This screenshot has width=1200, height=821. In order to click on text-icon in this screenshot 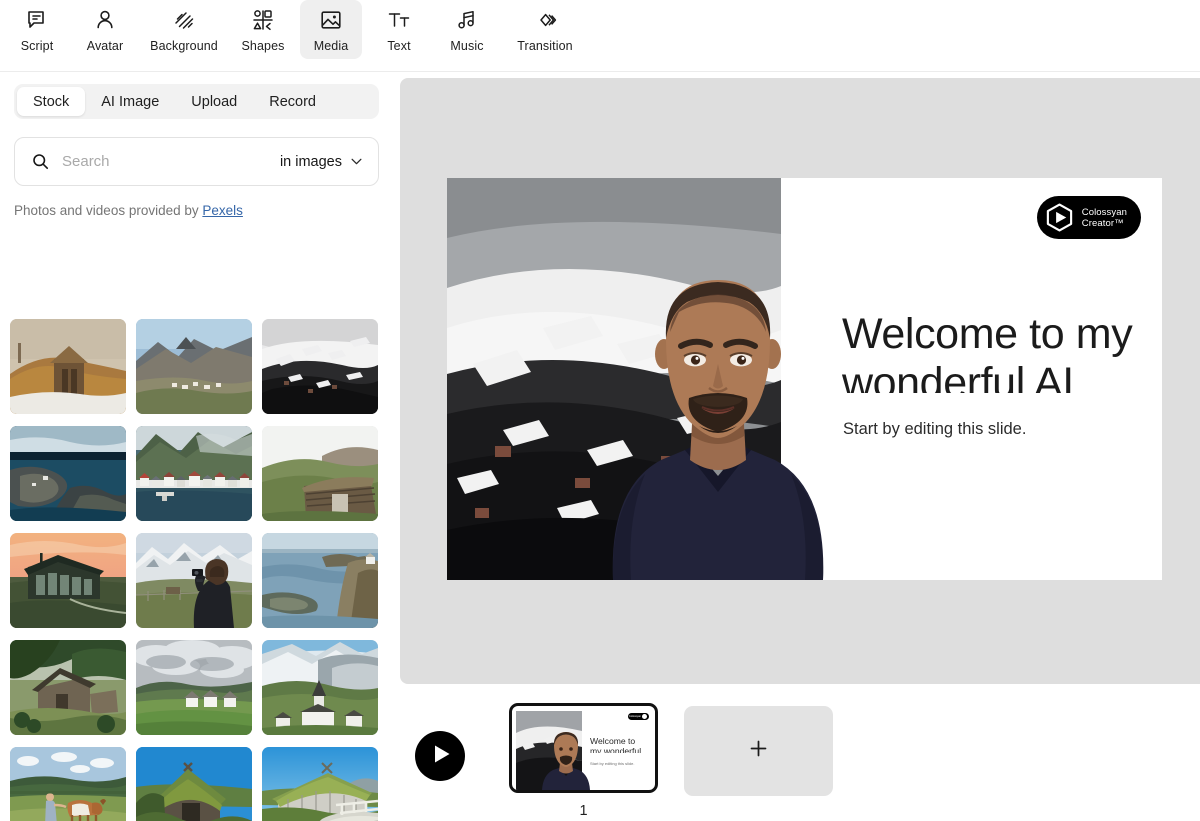, I will do `click(399, 20)`.